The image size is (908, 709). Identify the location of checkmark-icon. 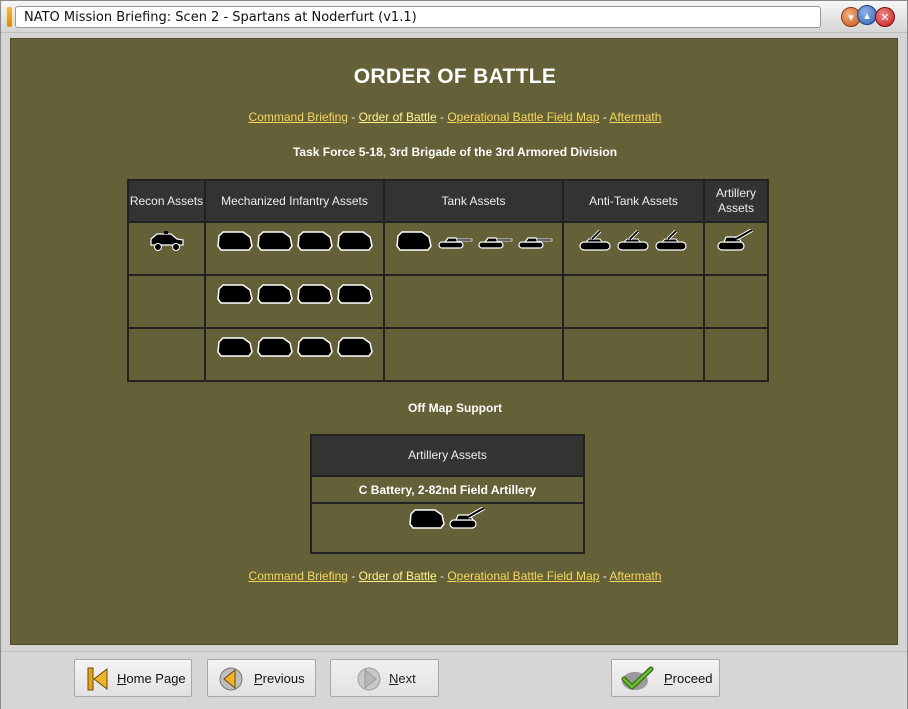
(637, 679).